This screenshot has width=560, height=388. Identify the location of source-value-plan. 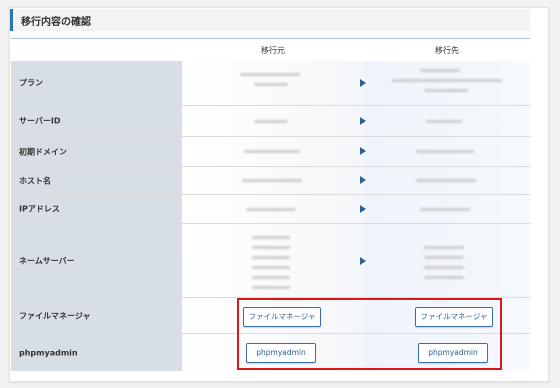
(273, 83).